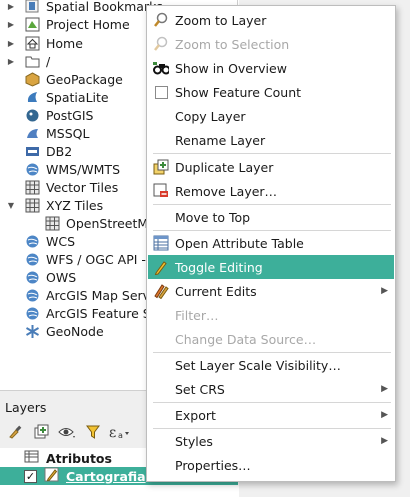 This screenshot has width=410, height=497. Describe the element at coordinates (271, 217) in the screenshot. I see `menu-item-move-to-top: Move to Top` at that location.